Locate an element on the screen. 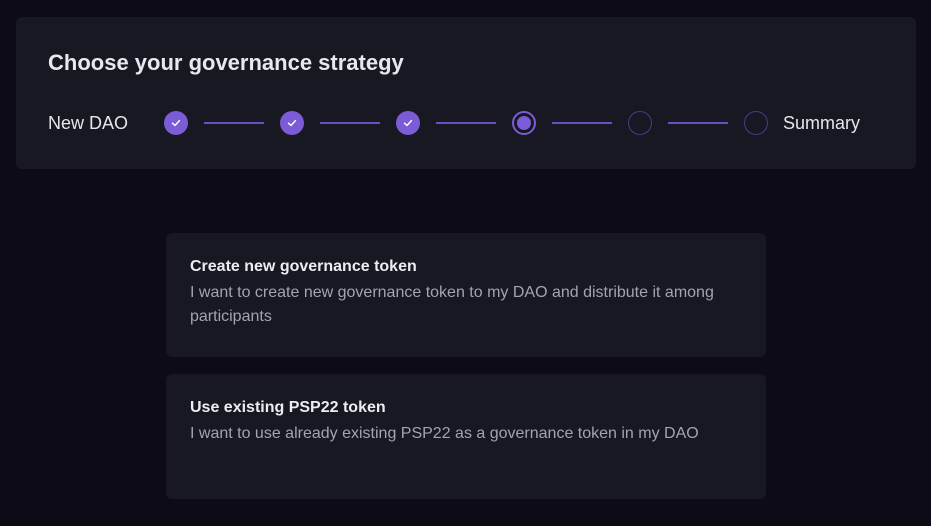  stepper-start-label: New DAO is located at coordinates (88, 123).